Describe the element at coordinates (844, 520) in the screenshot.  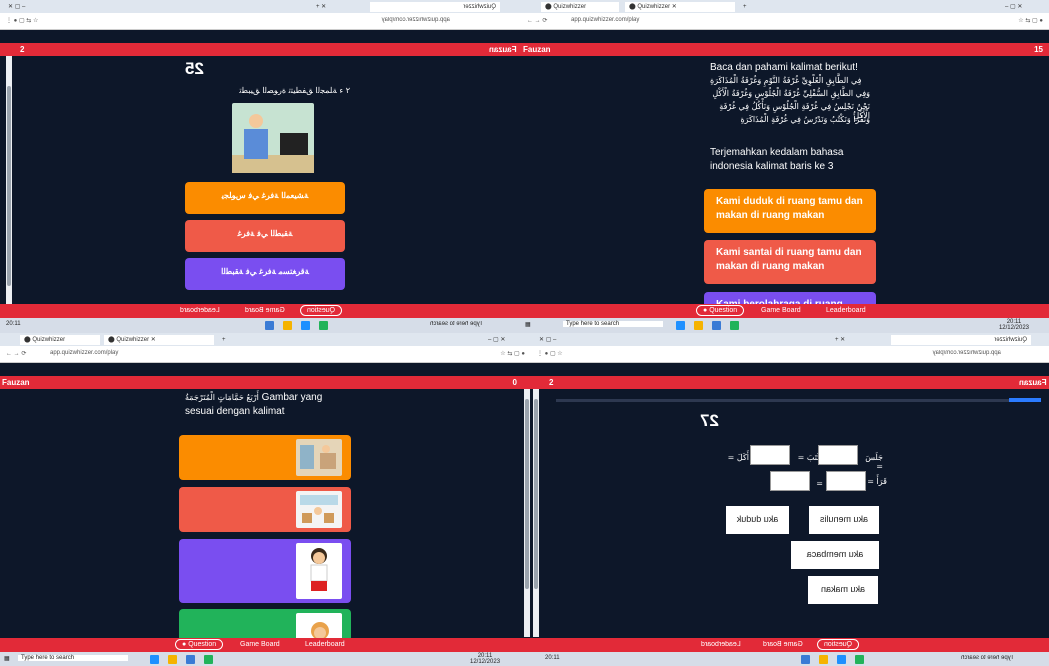
I see `answer-card-aku-menulis: aku menulis` at that location.